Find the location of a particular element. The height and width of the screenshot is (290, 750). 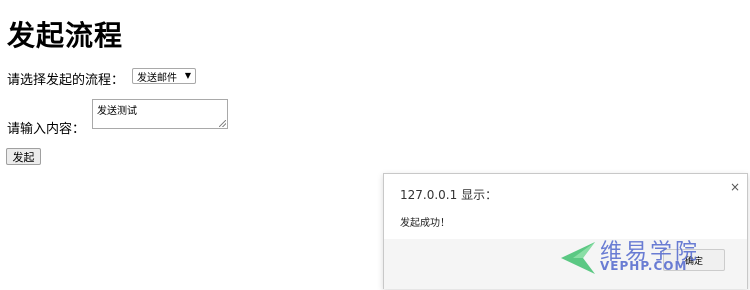

process-label: 请选择发起的流程： is located at coordinates (66, 80).